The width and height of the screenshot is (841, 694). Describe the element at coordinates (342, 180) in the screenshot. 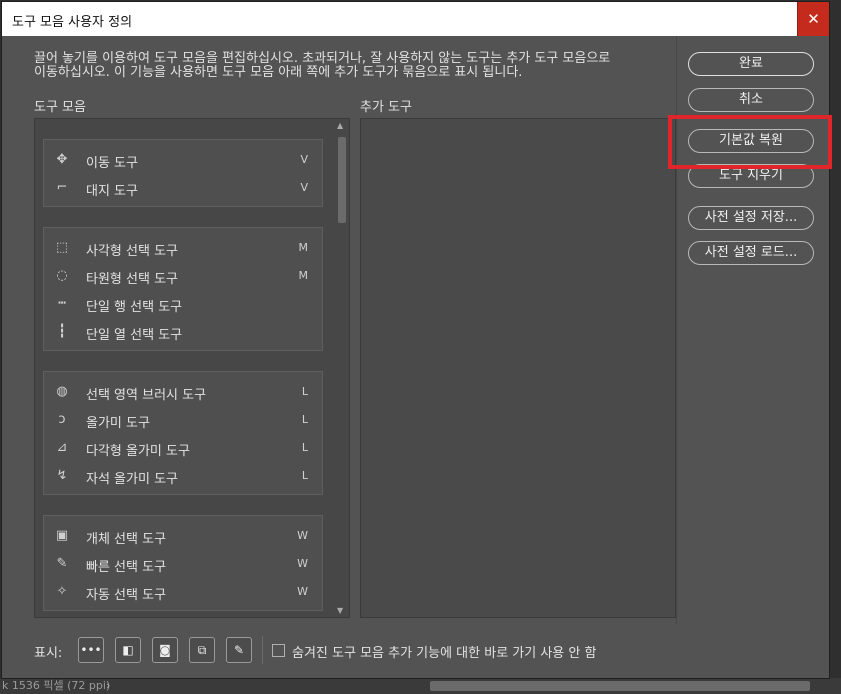

I see `scrollbar-thumb` at that location.